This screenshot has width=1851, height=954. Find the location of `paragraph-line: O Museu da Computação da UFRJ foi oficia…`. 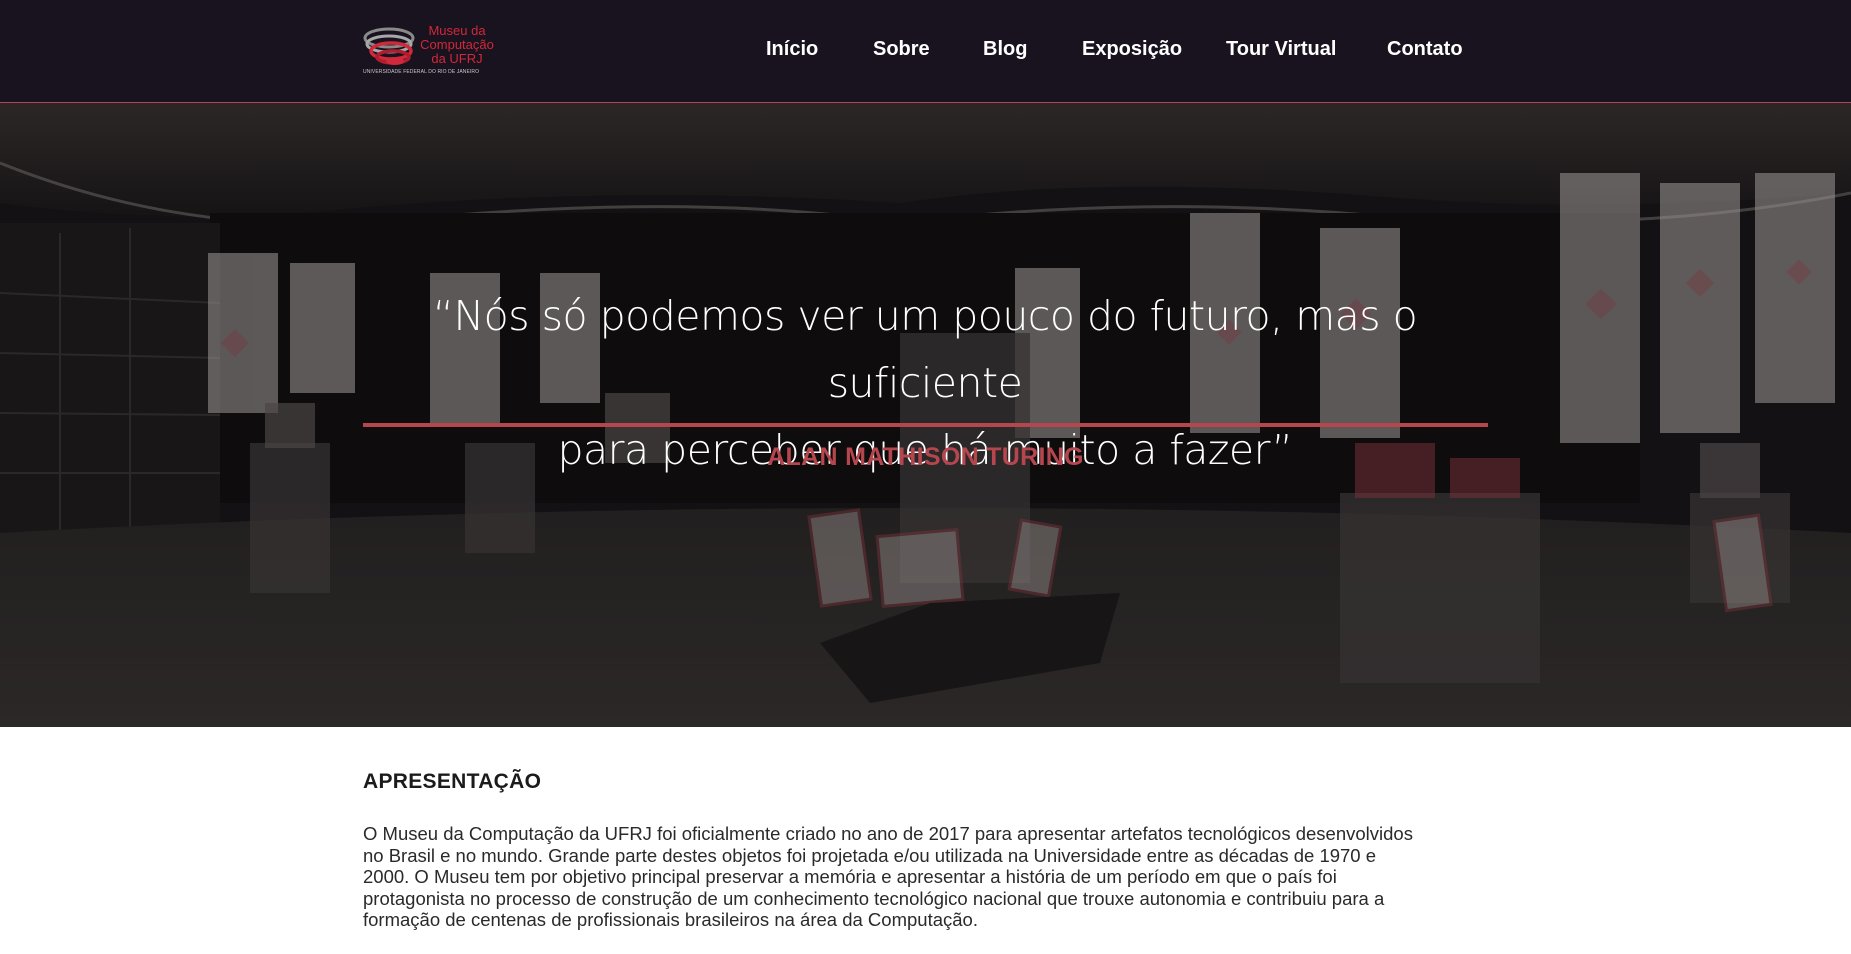

paragraph-line: O Museu da Computação da UFRJ foi oficia… is located at coordinates (888, 833).